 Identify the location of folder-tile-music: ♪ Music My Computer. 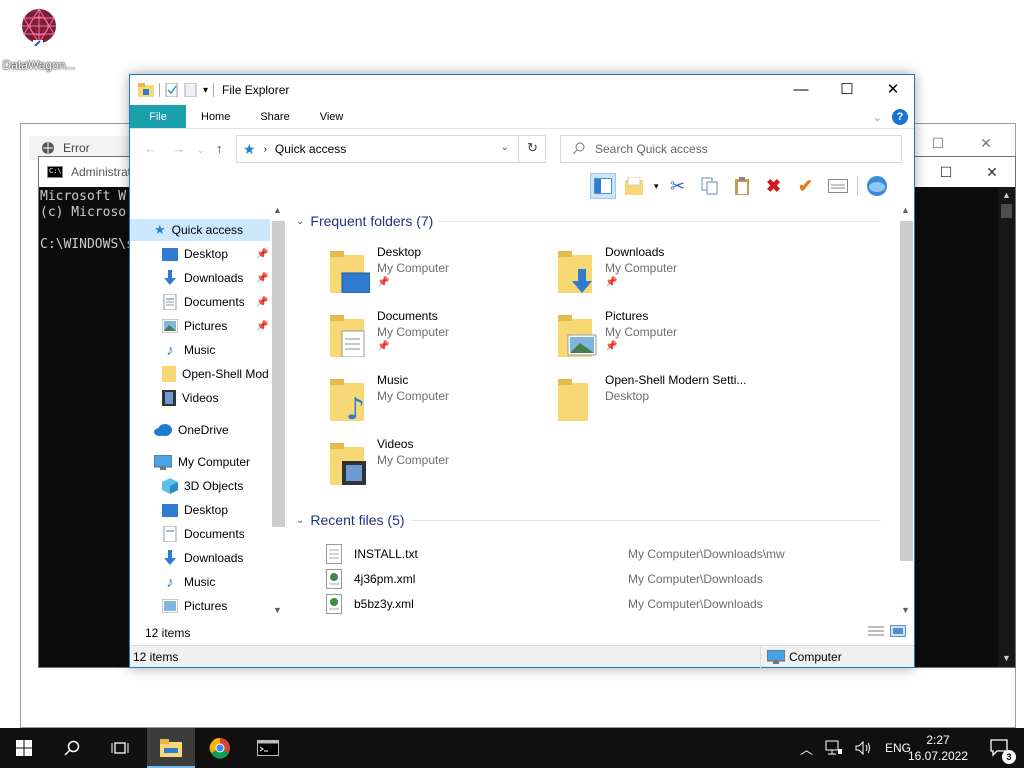
(440, 401).